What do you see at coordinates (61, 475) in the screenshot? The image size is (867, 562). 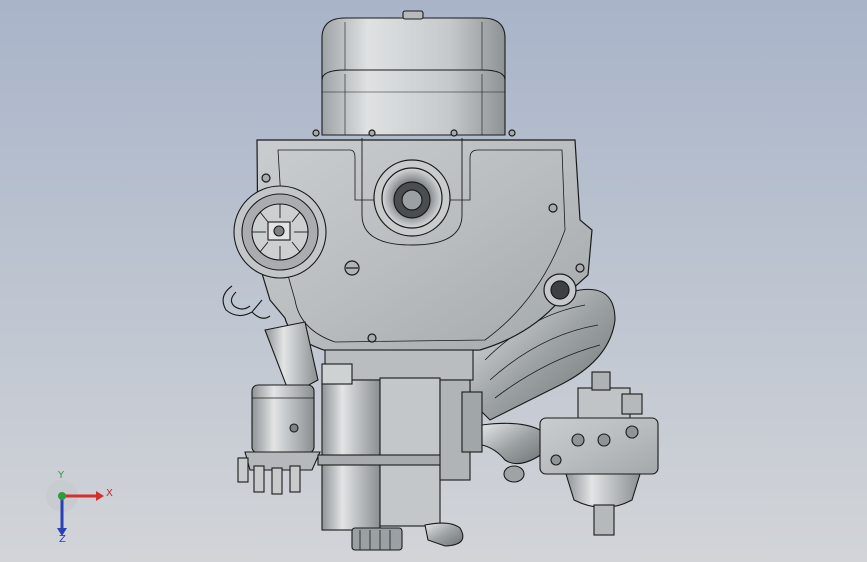 I see `y-axis-label: Y` at bounding box center [61, 475].